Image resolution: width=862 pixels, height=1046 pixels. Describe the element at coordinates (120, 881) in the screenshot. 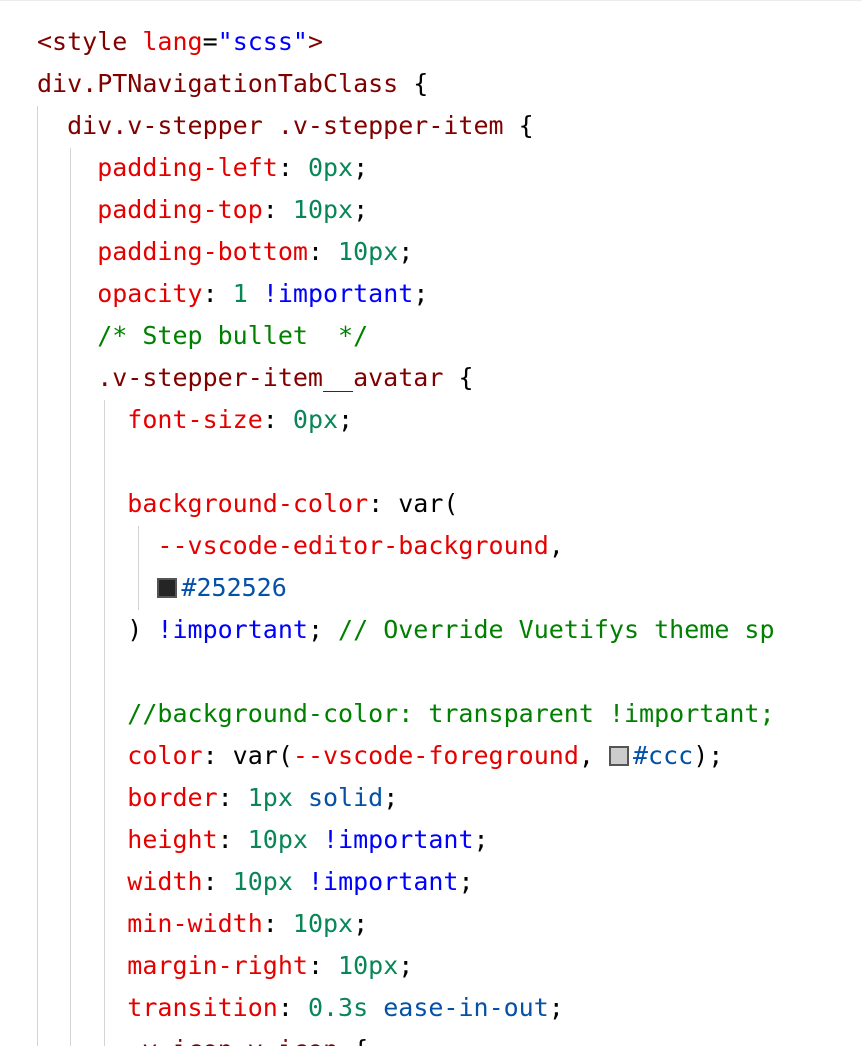

I see `code-token: width` at that location.